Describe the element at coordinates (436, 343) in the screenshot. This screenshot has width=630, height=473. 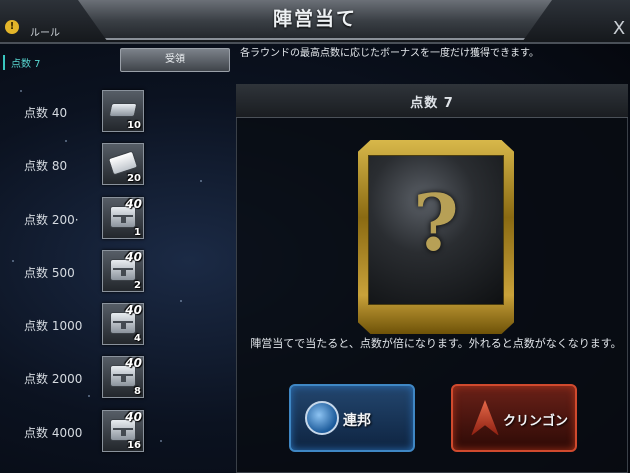
I see `game-description: 陣営当てで当たると、点数が倍になります。外れると点数がなくなります。` at that location.